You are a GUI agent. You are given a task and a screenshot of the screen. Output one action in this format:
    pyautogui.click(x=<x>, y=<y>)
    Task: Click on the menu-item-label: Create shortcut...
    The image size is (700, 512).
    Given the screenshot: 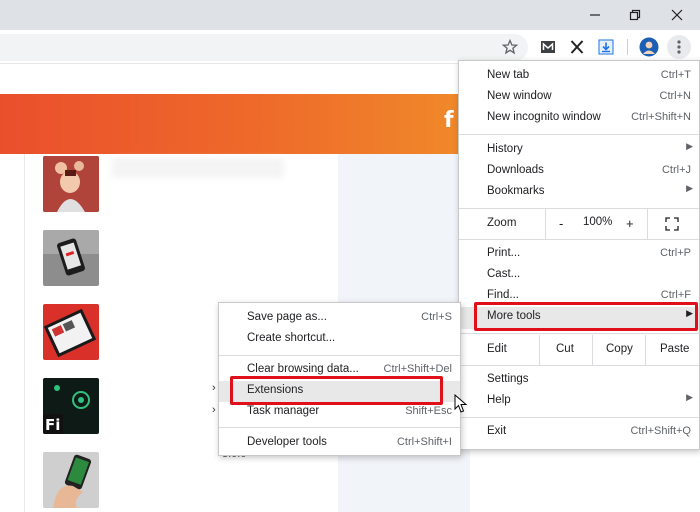 What is the action you would take?
    pyautogui.click(x=291, y=338)
    